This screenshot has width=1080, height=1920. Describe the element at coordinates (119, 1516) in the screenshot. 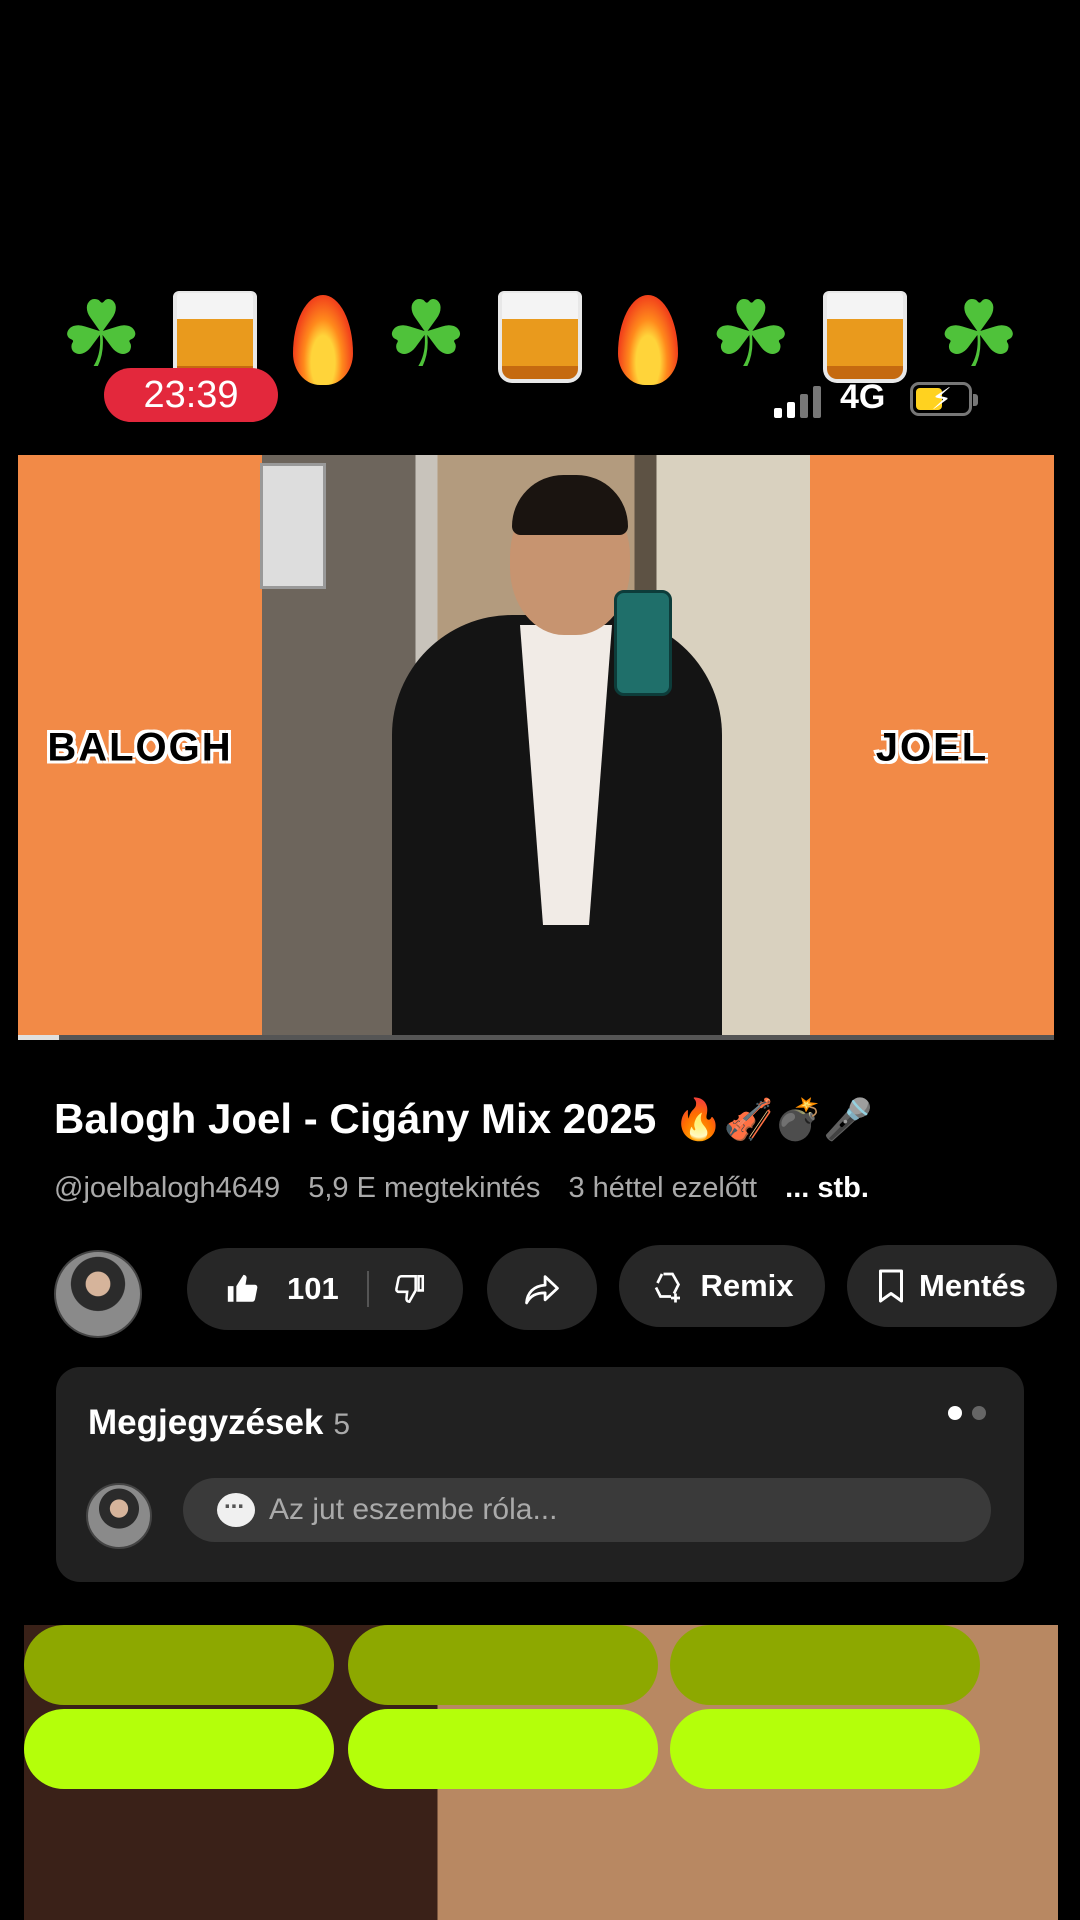

I see `user-avatar` at that location.